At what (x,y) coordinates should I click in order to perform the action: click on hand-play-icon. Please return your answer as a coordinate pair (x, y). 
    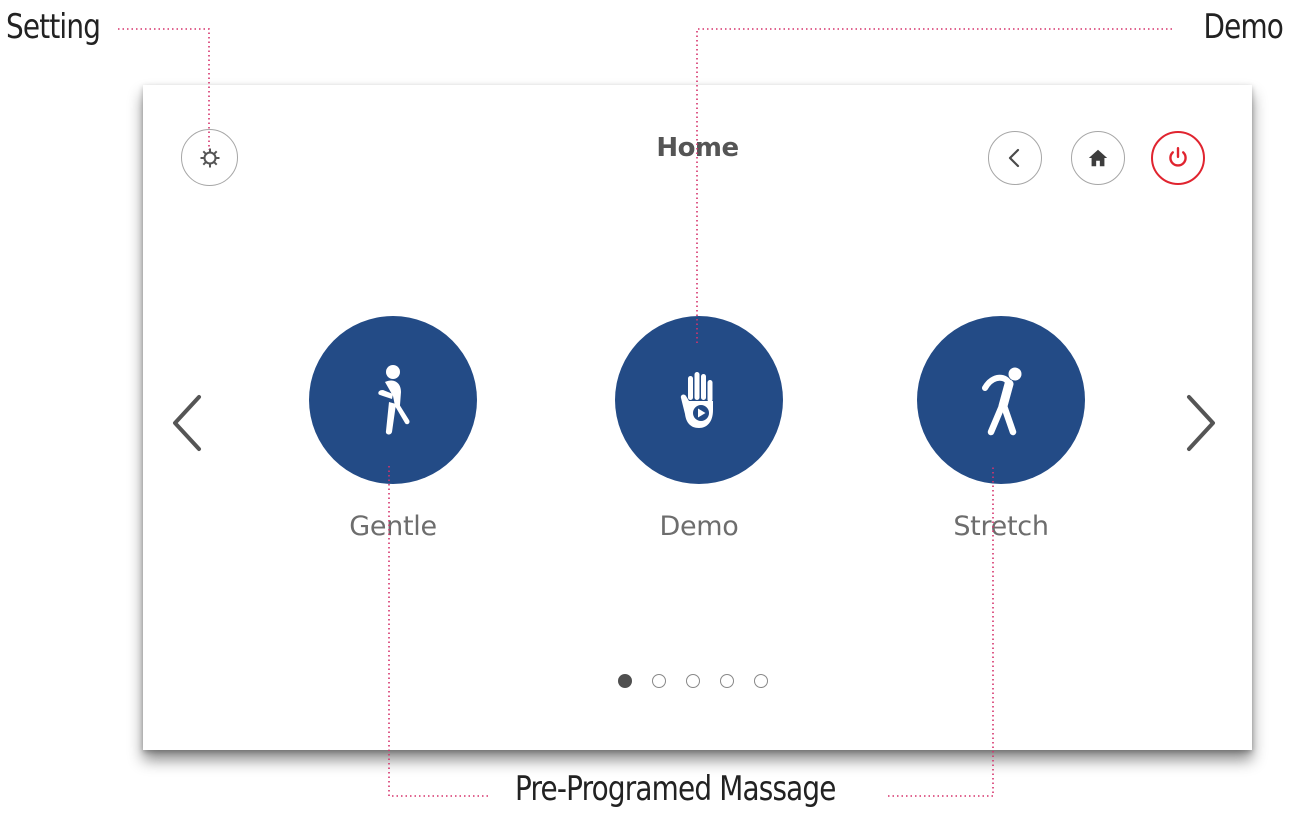
    Looking at the image, I should click on (696, 400).